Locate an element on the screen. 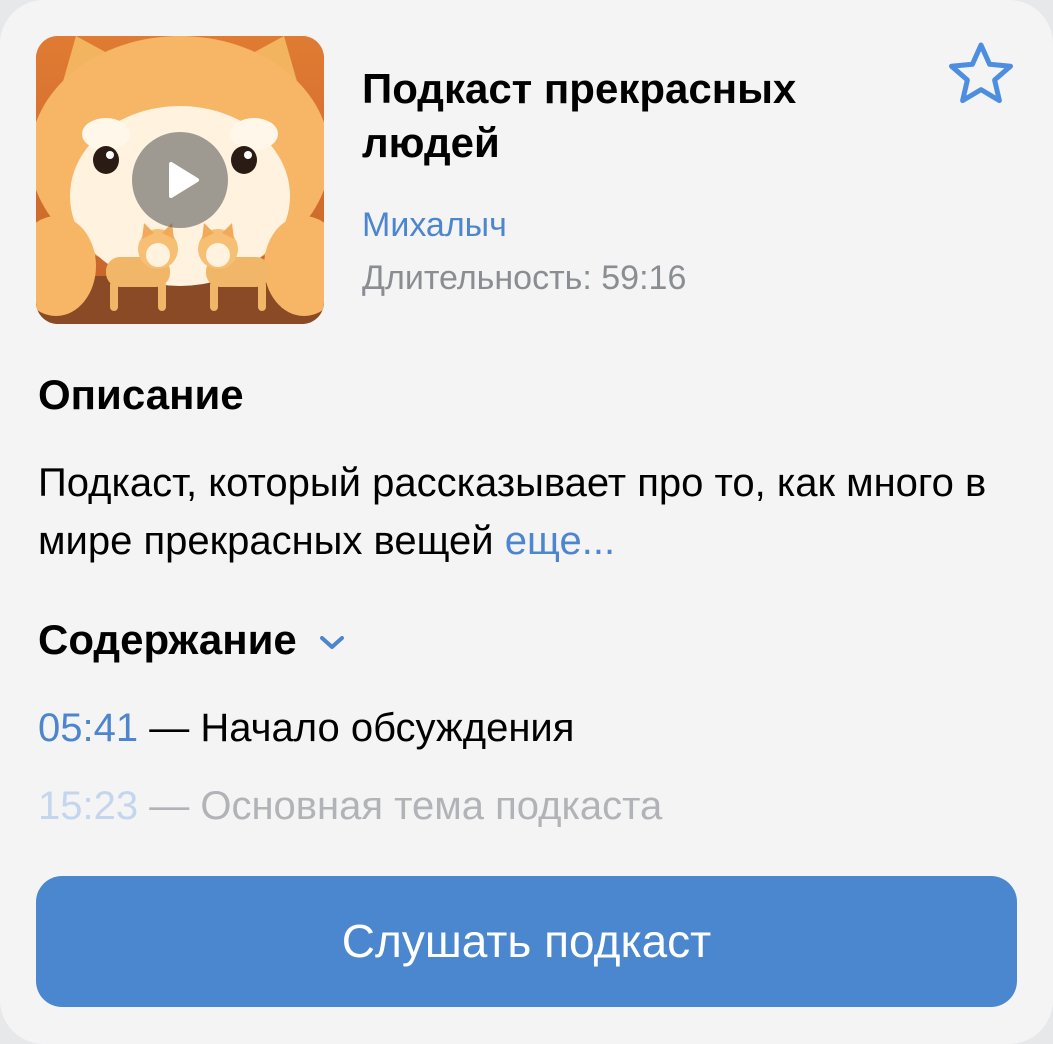  star-outline-icon is located at coordinates (981, 73).